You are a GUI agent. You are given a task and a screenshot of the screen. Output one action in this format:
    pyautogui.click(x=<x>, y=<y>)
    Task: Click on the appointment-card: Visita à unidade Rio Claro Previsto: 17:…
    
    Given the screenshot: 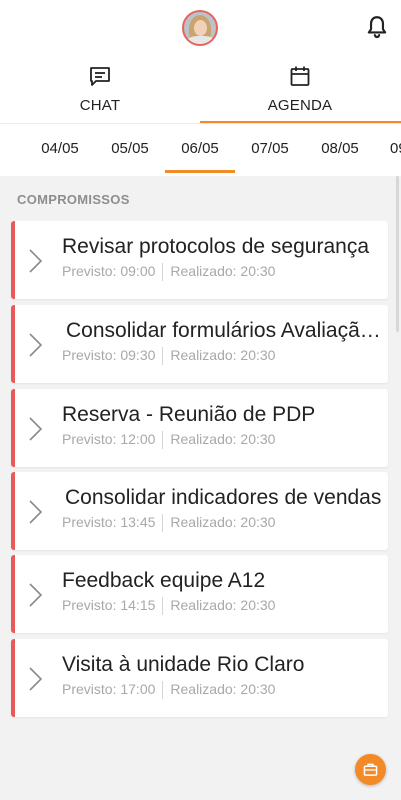 What is the action you would take?
    pyautogui.click(x=199, y=678)
    